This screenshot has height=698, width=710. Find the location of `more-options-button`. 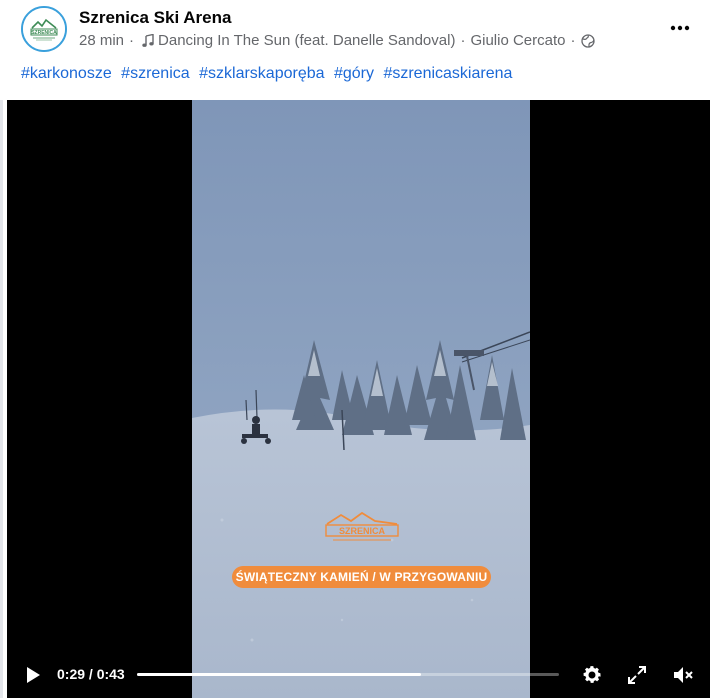

more-options-button is located at coordinates (680, 28).